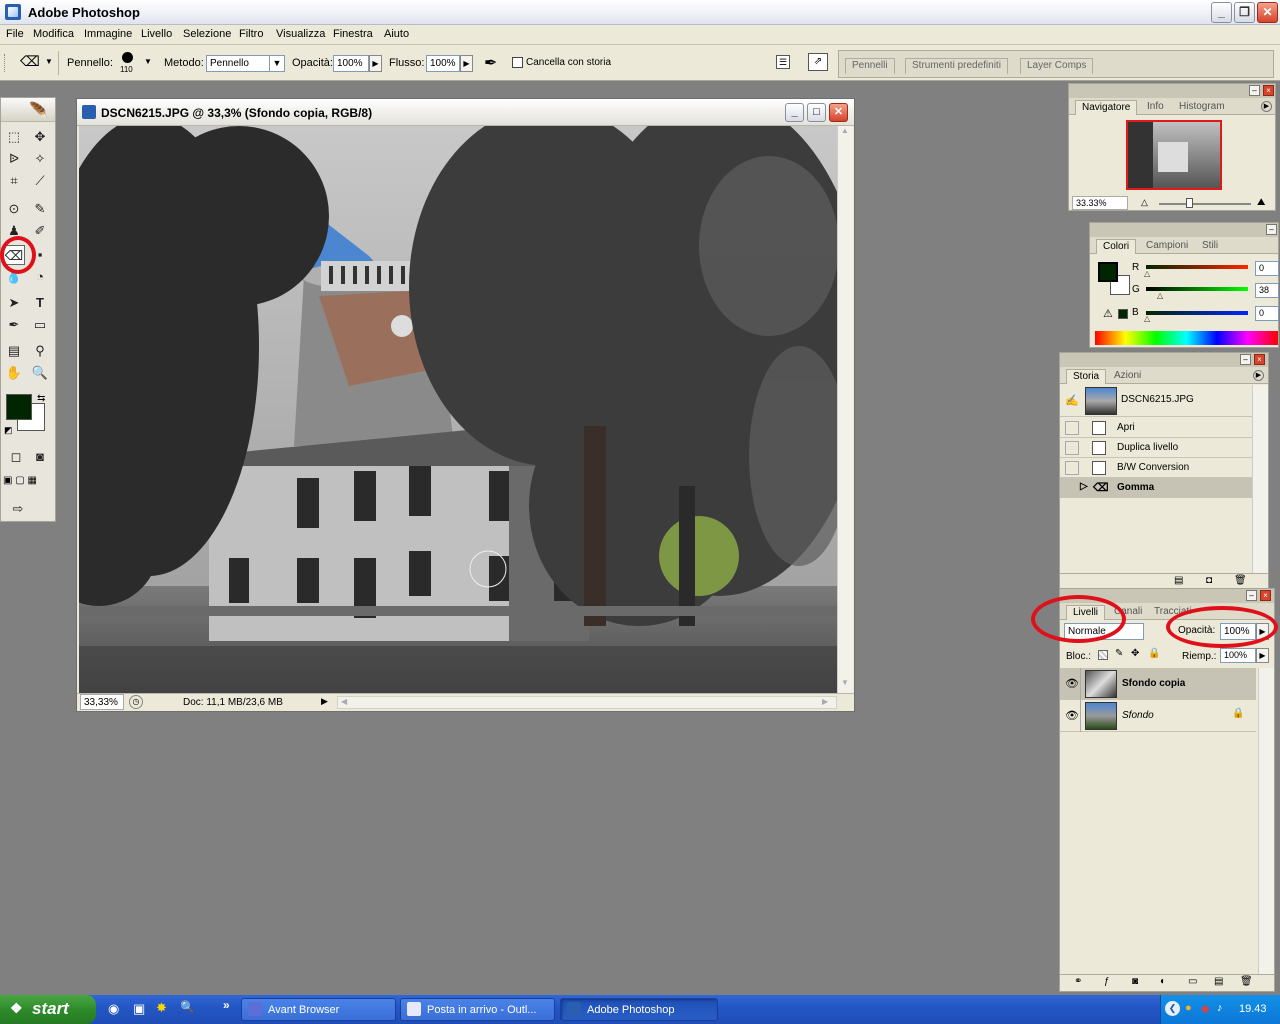 The height and width of the screenshot is (1024, 1280). I want to click on b-slider-thumb-icon: △, so click(1147, 318).